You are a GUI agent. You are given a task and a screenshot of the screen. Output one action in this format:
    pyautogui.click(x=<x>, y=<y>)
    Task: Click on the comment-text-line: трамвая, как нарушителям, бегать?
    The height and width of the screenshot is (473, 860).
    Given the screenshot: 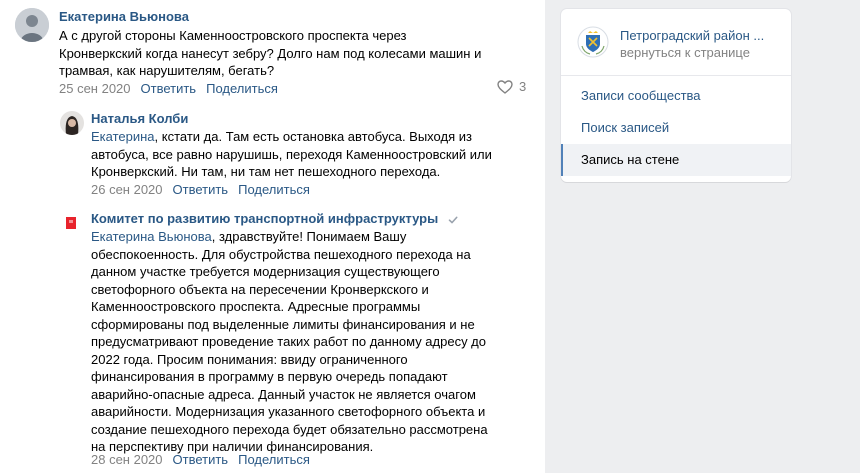 What is the action you would take?
    pyautogui.click(x=167, y=70)
    